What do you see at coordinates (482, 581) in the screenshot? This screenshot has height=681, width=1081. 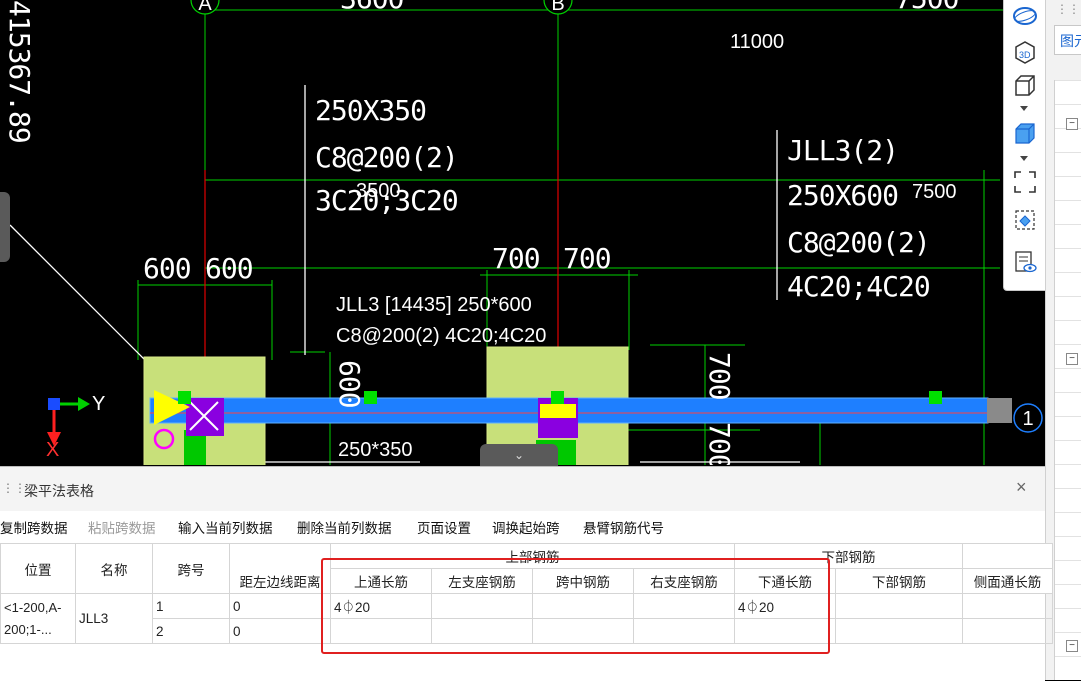 I see `header-left-support: 左支座钢筋` at bounding box center [482, 581].